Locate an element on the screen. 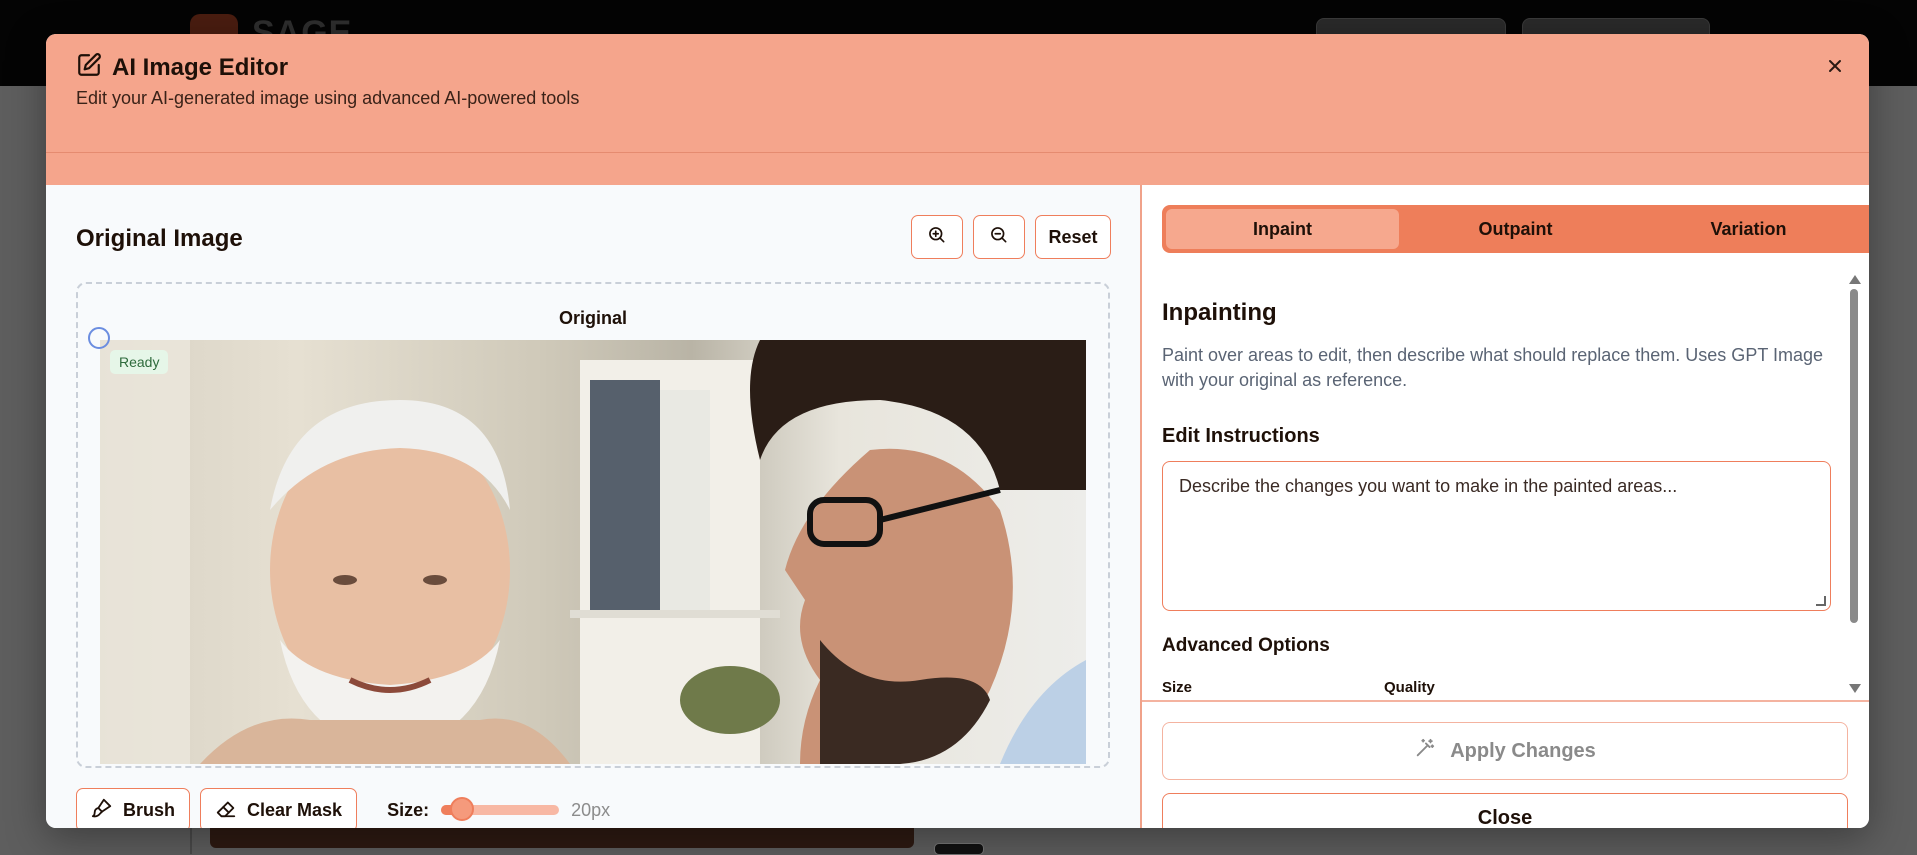 Image resolution: width=1917 pixels, height=855 pixels. zoom-in-button is located at coordinates (937, 237).